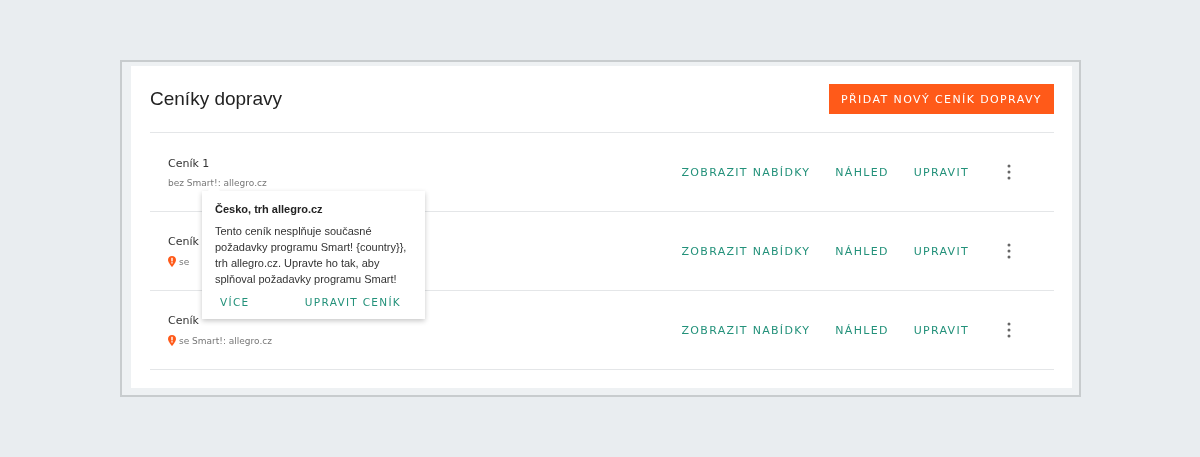 The height and width of the screenshot is (457, 1200). What do you see at coordinates (216, 99) in the screenshot?
I see `page-title: Ceníky dopravy` at bounding box center [216, 99].